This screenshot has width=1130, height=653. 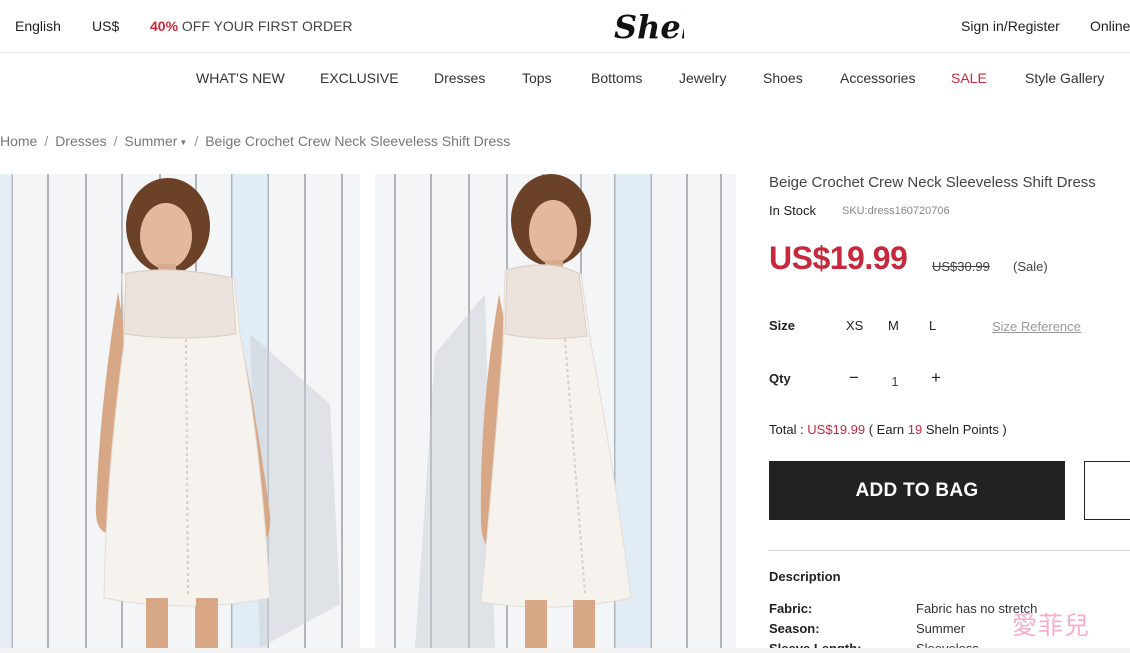 I want to click on qty-increase-button: +, so click(x=936, y=378).